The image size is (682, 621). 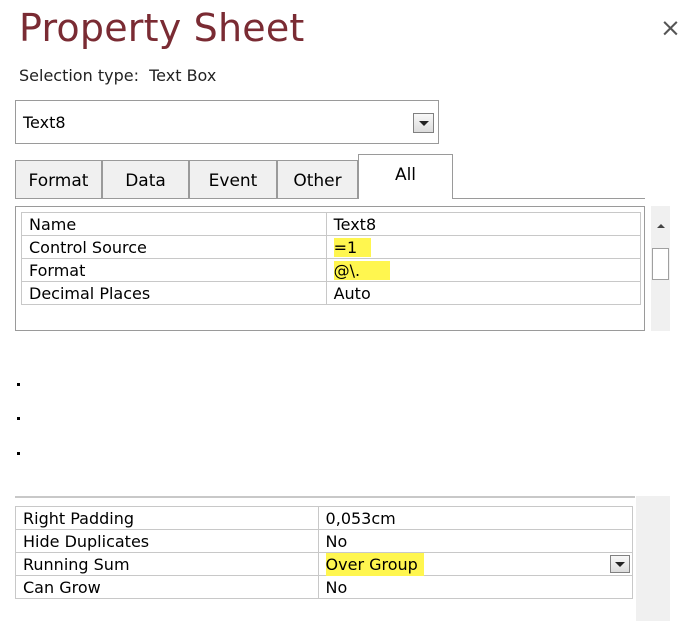 I want to click on table-row: Control Source =1, so click(x=331, y=247).